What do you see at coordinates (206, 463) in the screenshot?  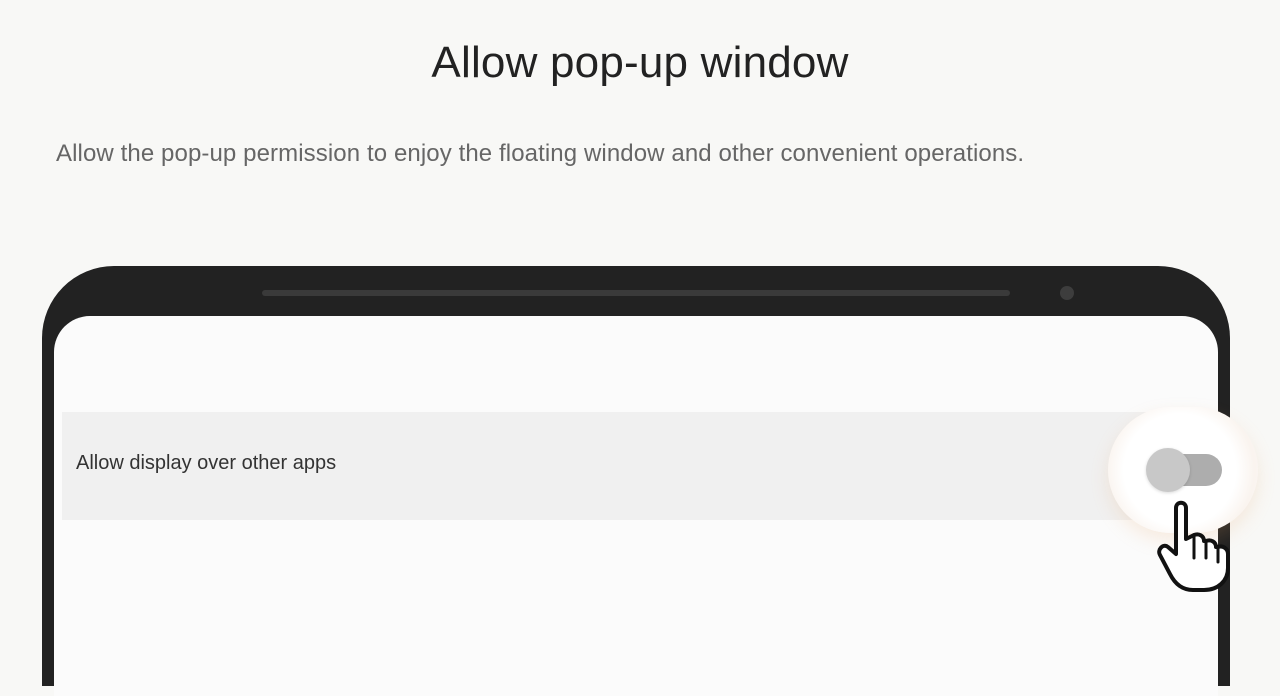 I see `setting-label: Allow display over other apps` at bounding box center [206, 463].